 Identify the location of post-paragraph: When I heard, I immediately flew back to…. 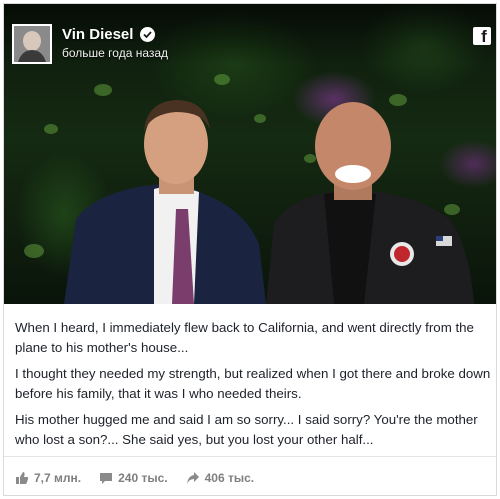
(244, 337).